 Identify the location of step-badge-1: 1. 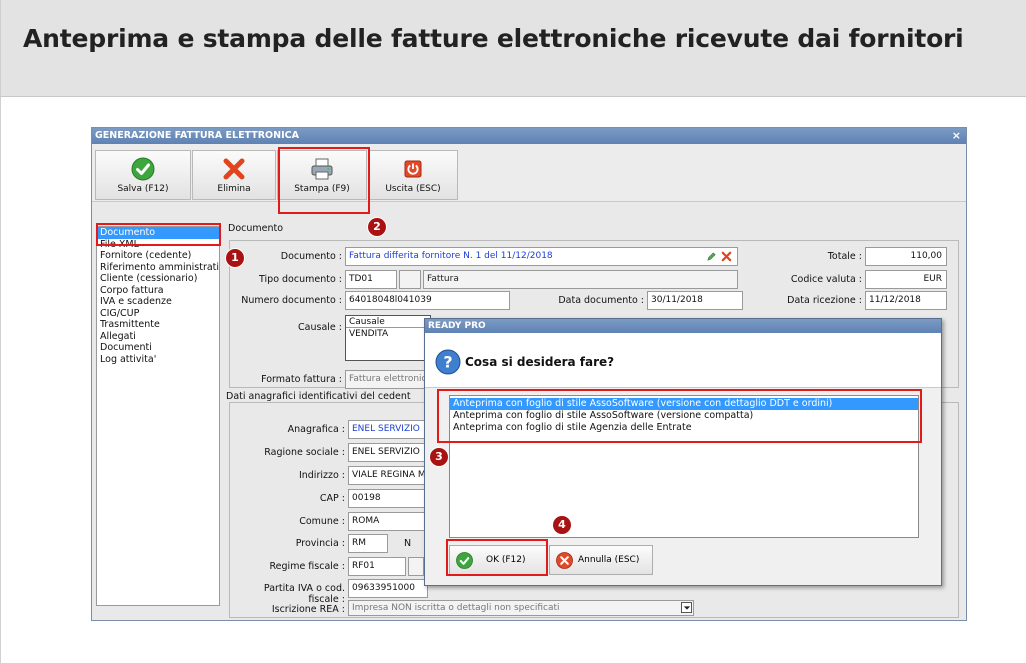
(235, 258).